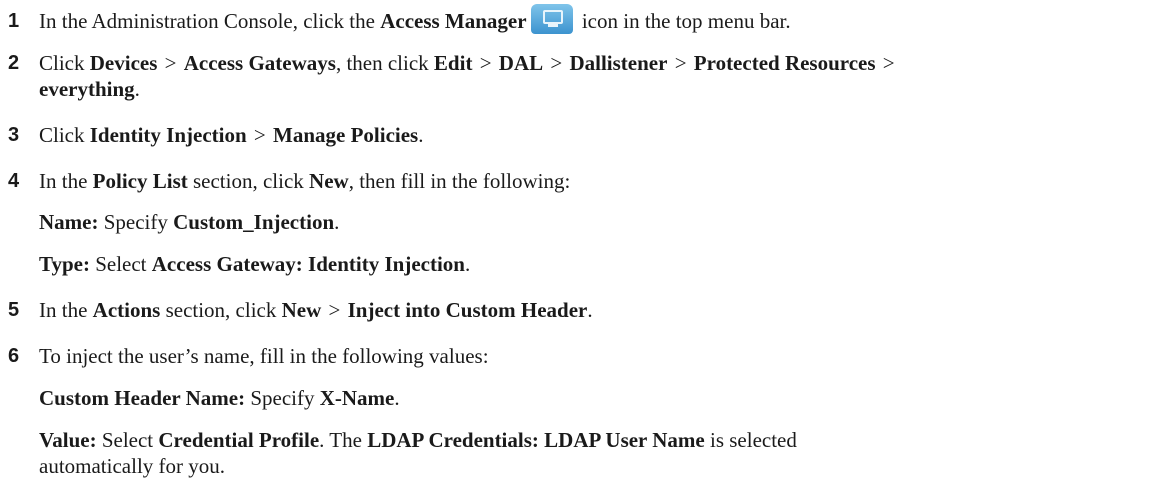  What do you see at coordinates (126, 310) in the screenshot?
I see `ui-term: Actions` at bounding box center [126, 310].